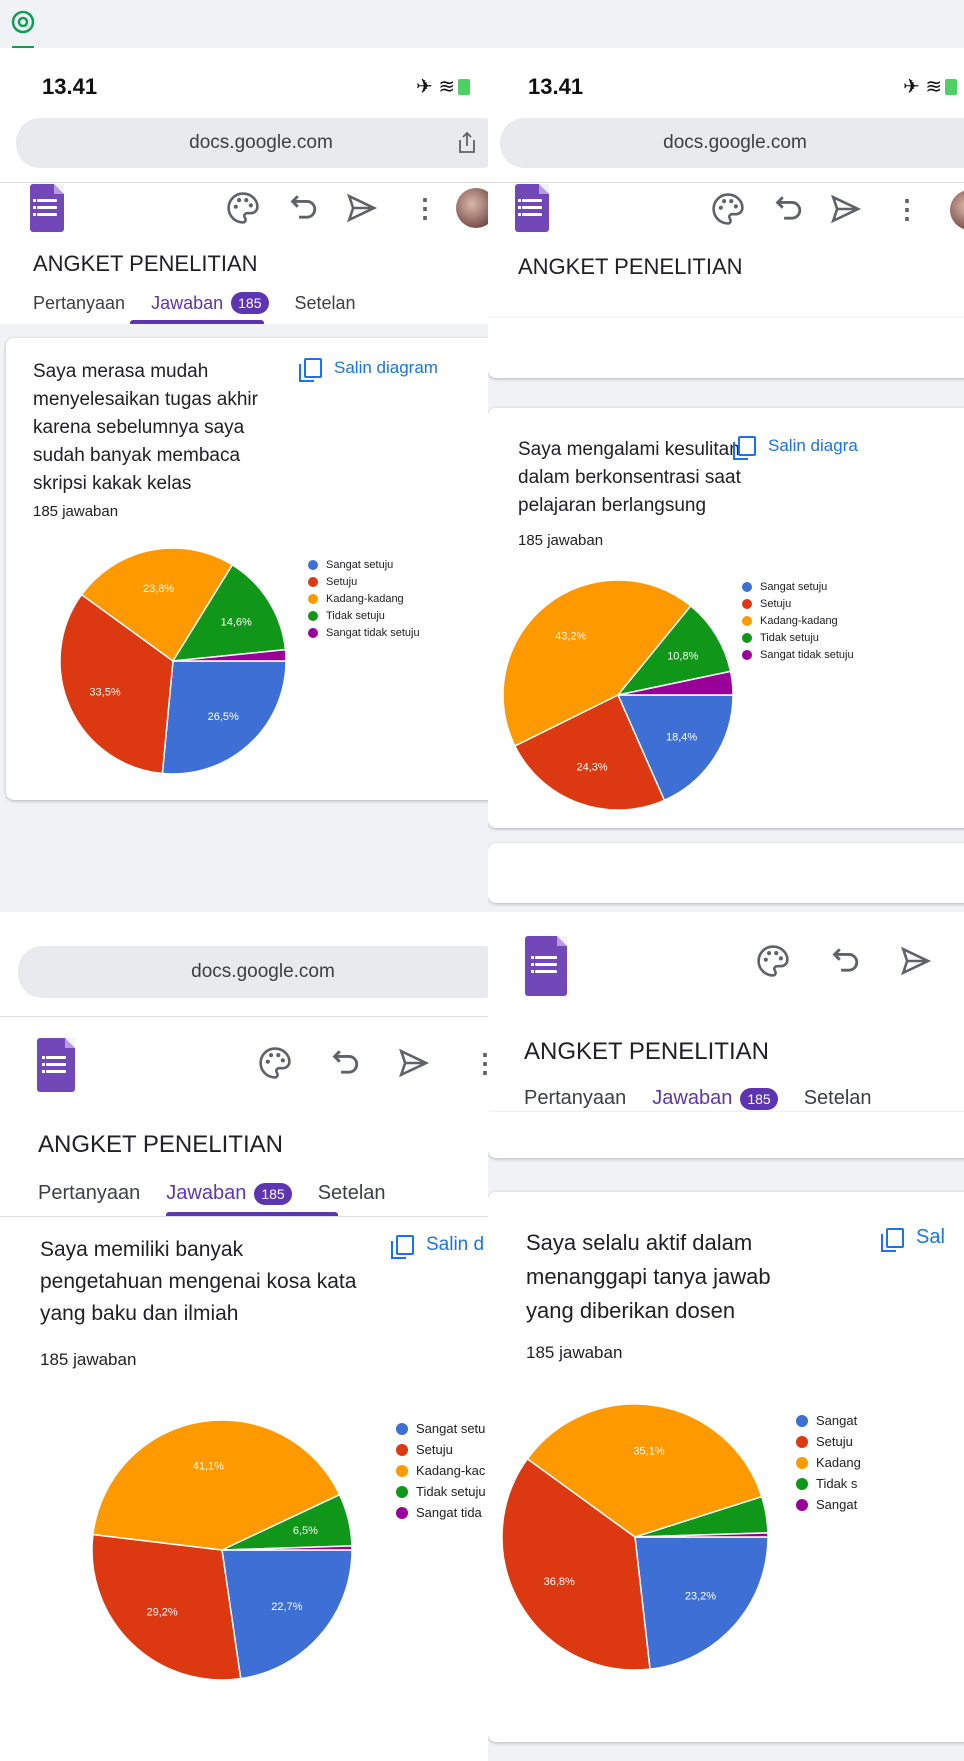  I want to click on legend-label: Kadang-kac, so click(451, 1470).